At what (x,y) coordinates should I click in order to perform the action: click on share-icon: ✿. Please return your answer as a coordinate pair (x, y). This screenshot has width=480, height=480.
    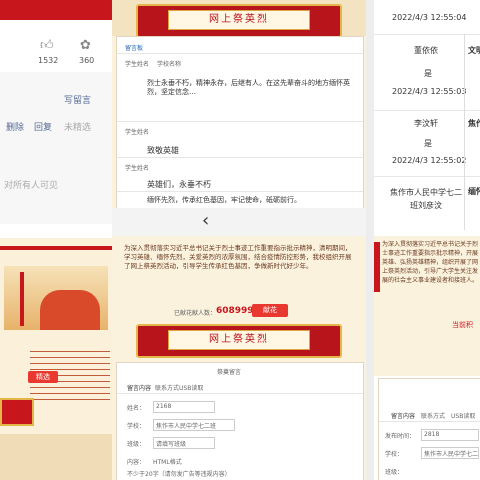
    Looking at the image, I should click on (85, 45).